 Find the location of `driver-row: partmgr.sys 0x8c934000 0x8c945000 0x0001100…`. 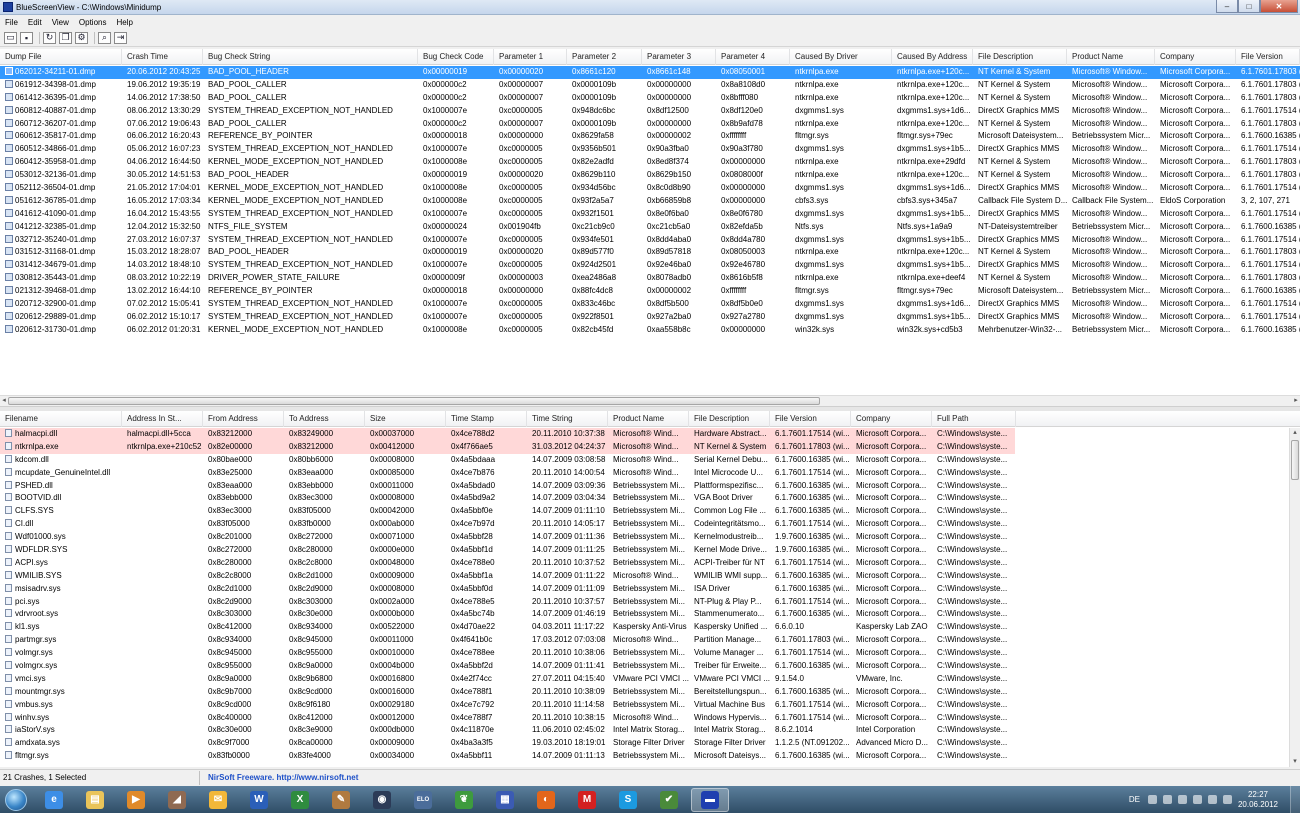

driver-row: partmgr.sys 0x8c934000 0x8c945000 0x0001100… is located at coordinates (650, 640).